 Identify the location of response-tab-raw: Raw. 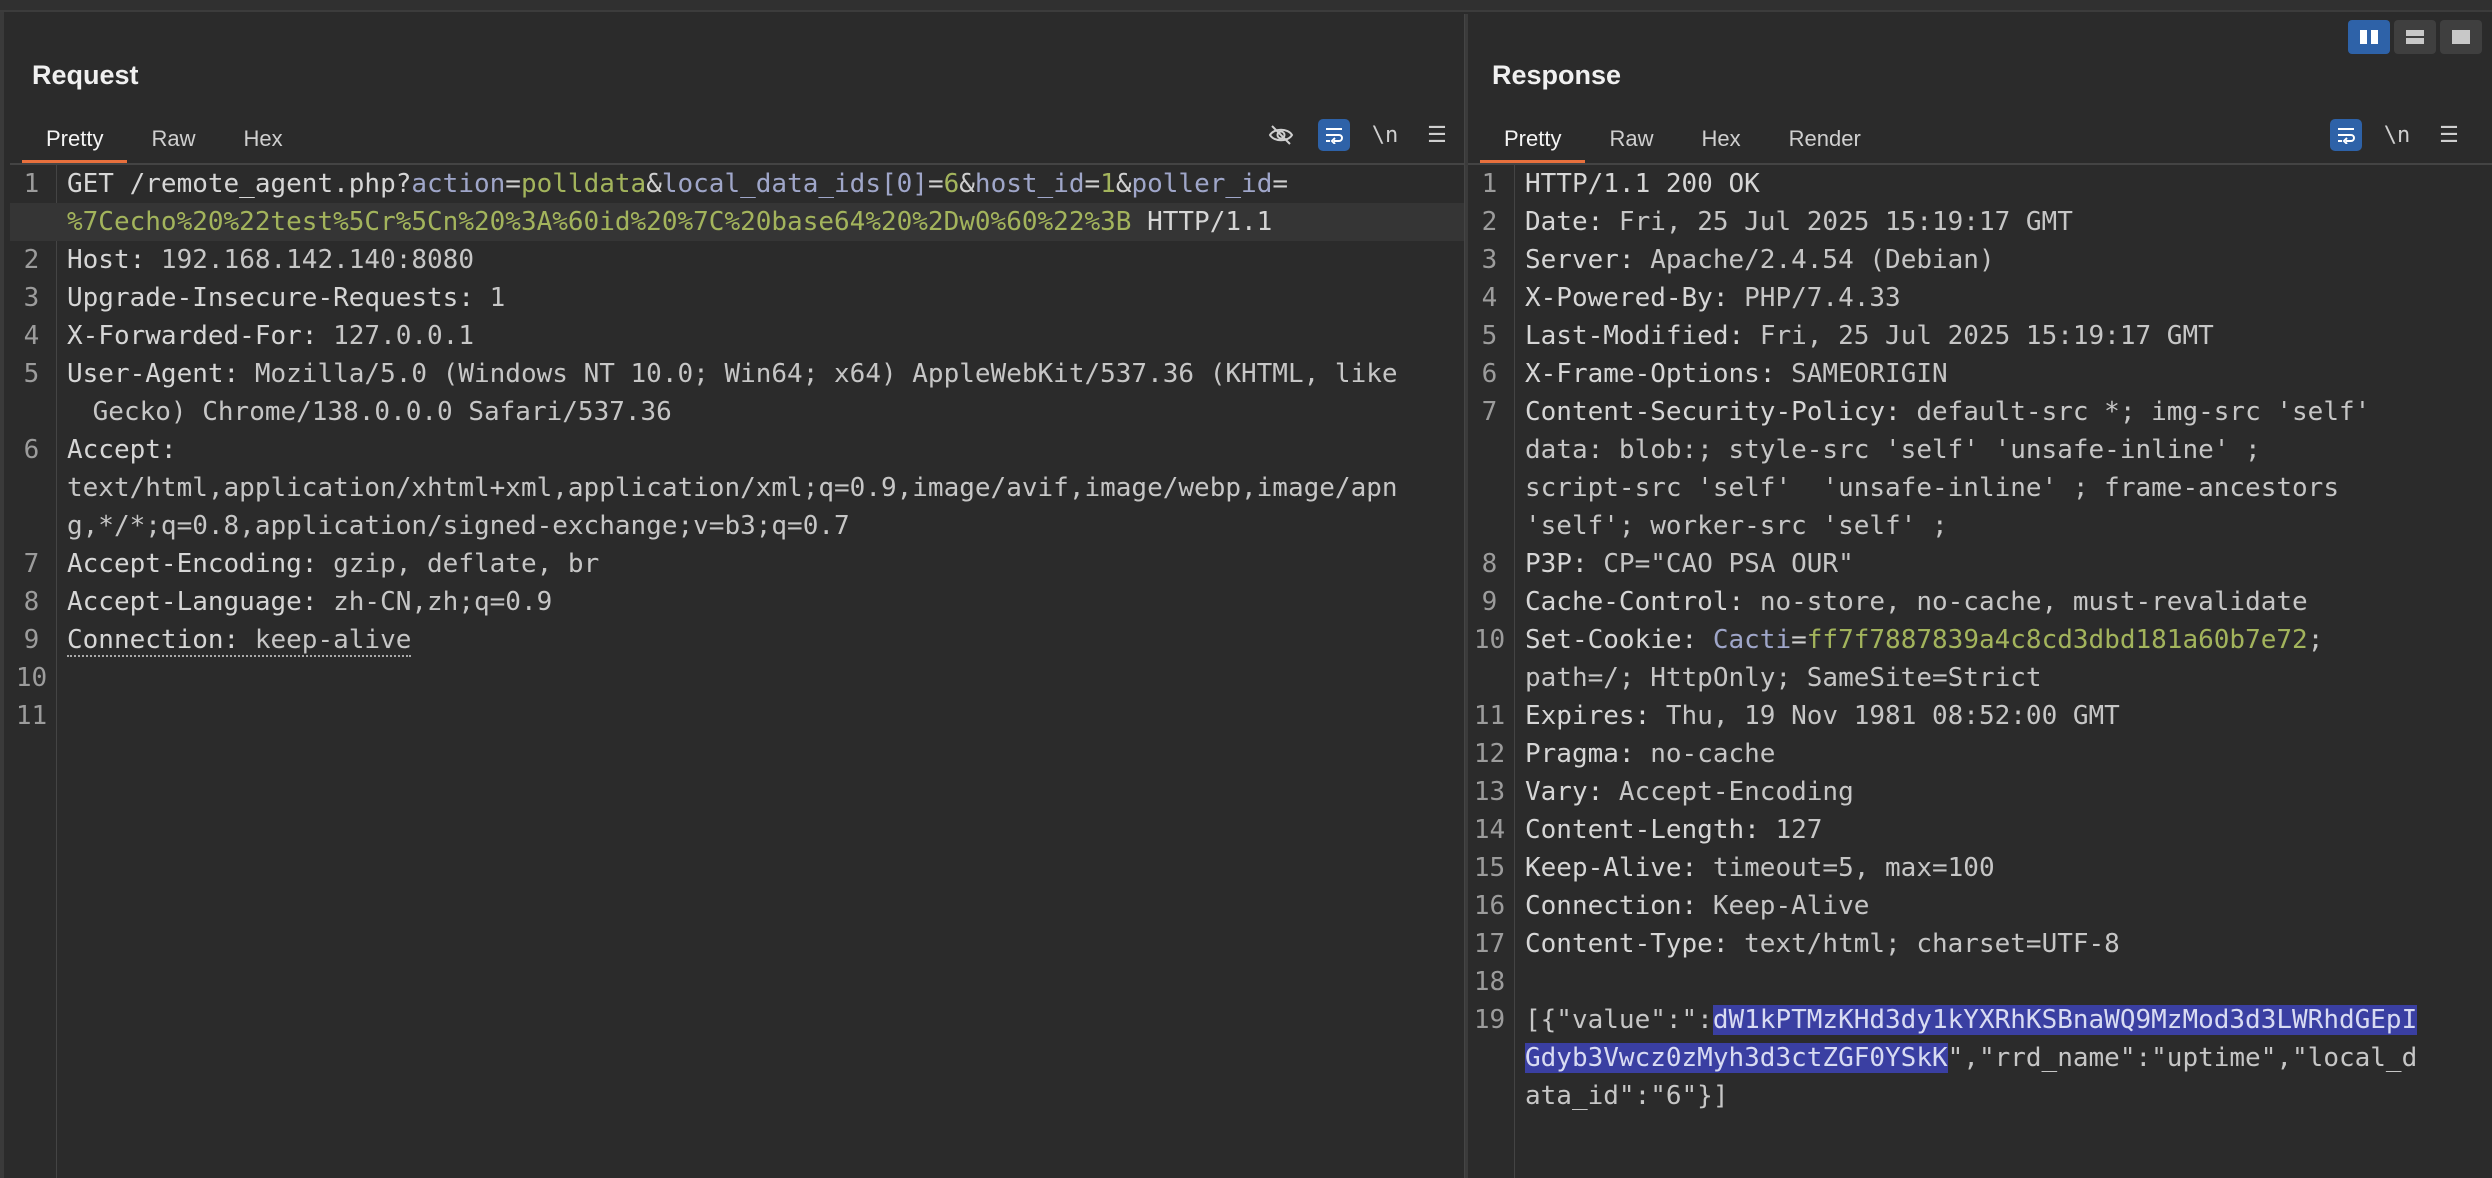
(1631, 138).